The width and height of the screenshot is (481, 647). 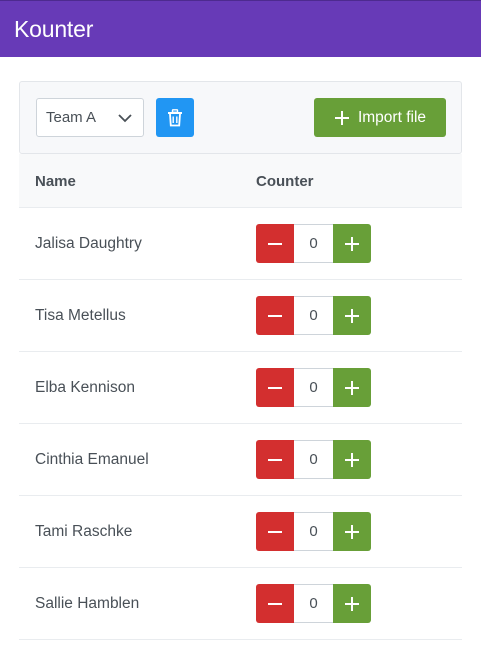 What do you see at coordinates (240, 117) in the screenshot?
I see `toolbar: Team A Import file` at bounding box center [240, 117].